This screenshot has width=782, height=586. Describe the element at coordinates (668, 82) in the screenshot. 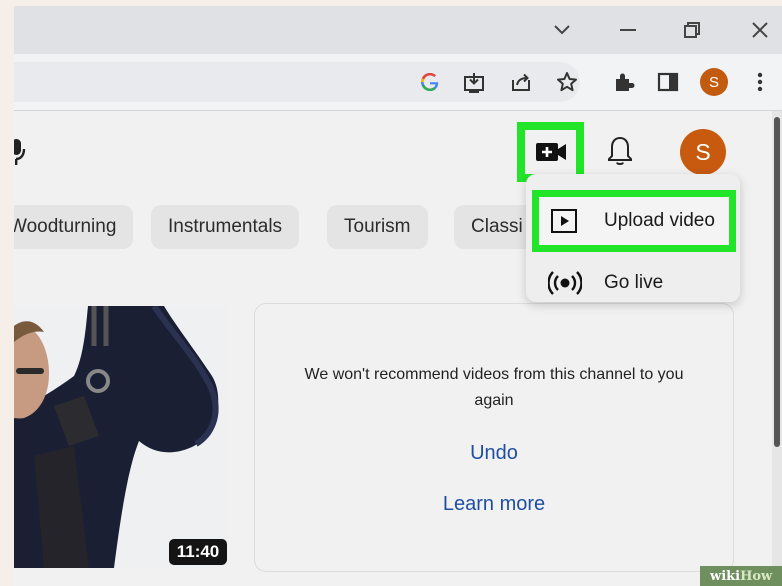

I see `side-panel-icon` at that location.